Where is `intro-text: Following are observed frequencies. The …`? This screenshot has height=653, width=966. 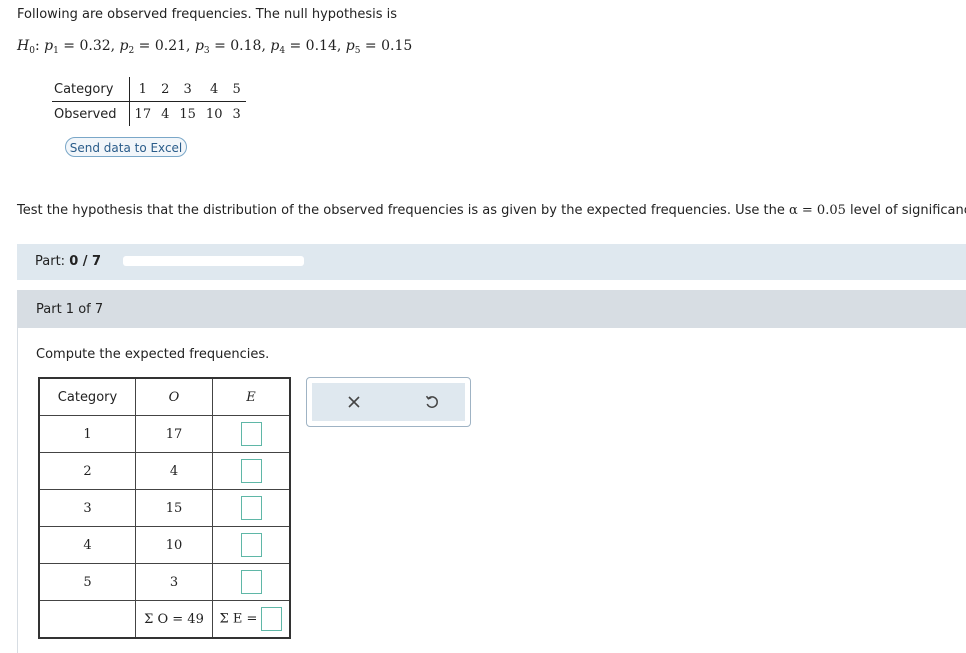 intro-text: Following are observed frequencies. The … is located at coordinates (207, 14).